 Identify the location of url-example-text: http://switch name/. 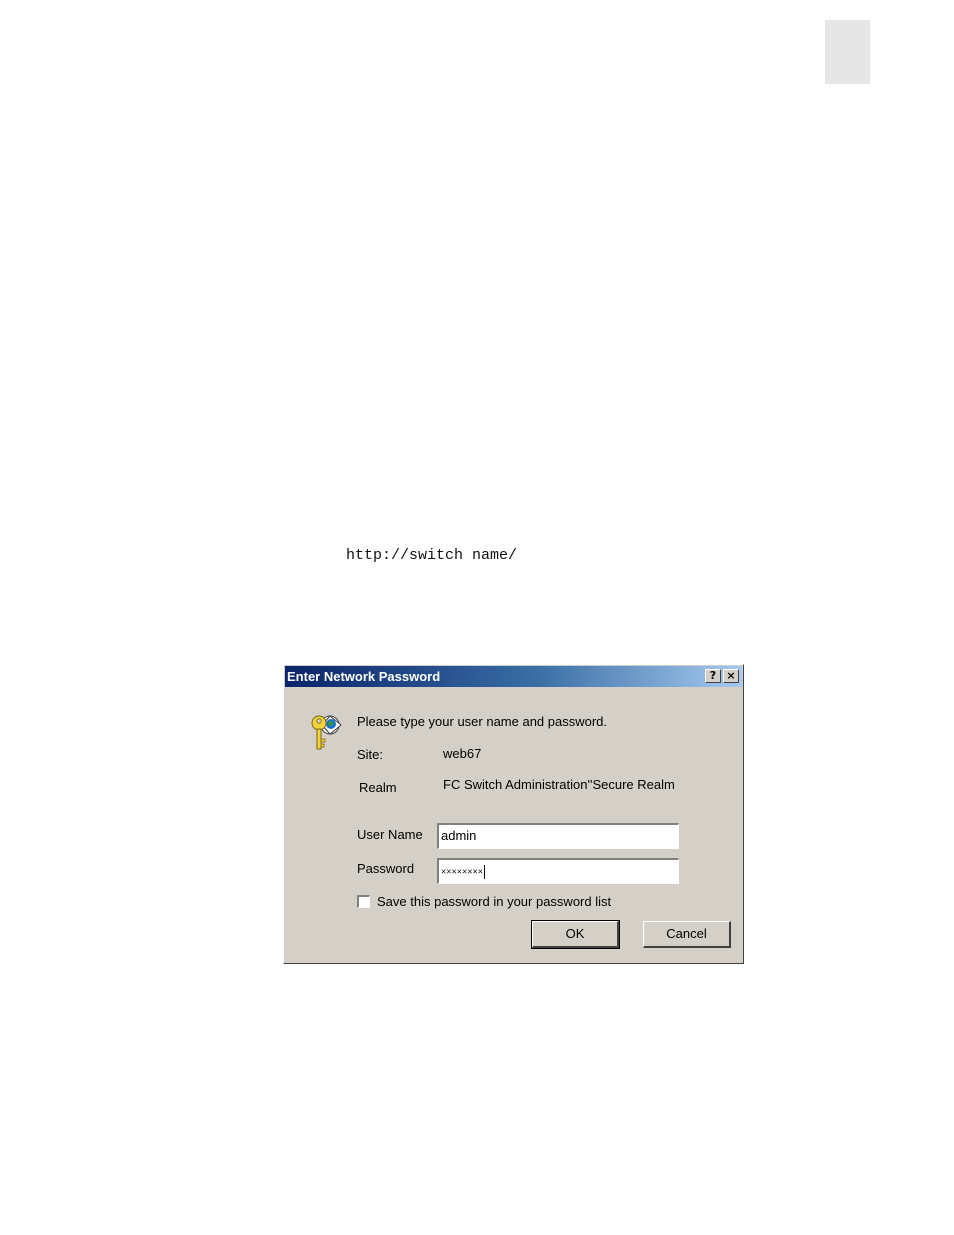
(432, 555).